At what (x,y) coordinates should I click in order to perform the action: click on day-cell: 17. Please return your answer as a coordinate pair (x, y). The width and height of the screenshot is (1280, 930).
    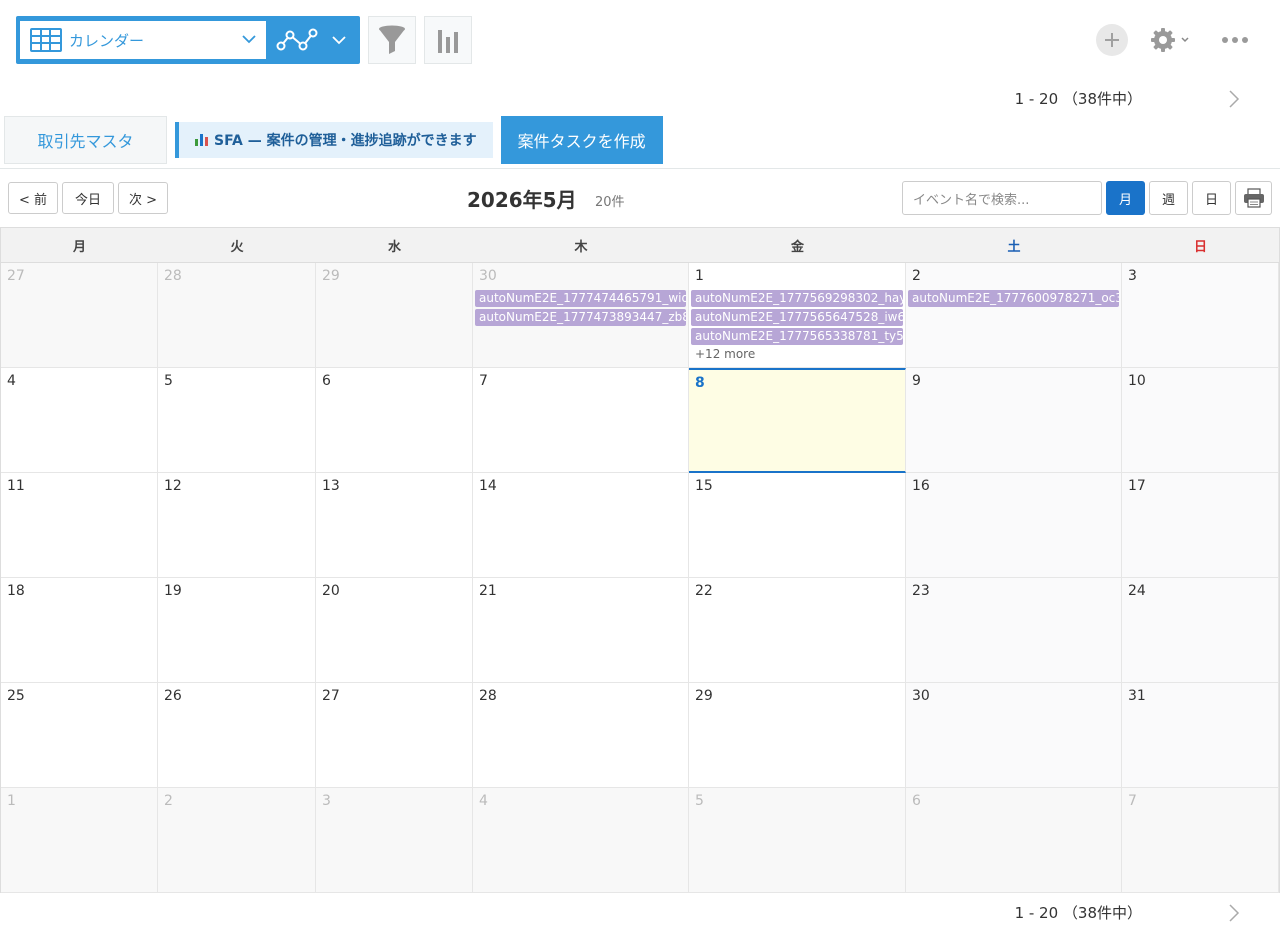
    Looking at the image, I should click on (1200, 525).